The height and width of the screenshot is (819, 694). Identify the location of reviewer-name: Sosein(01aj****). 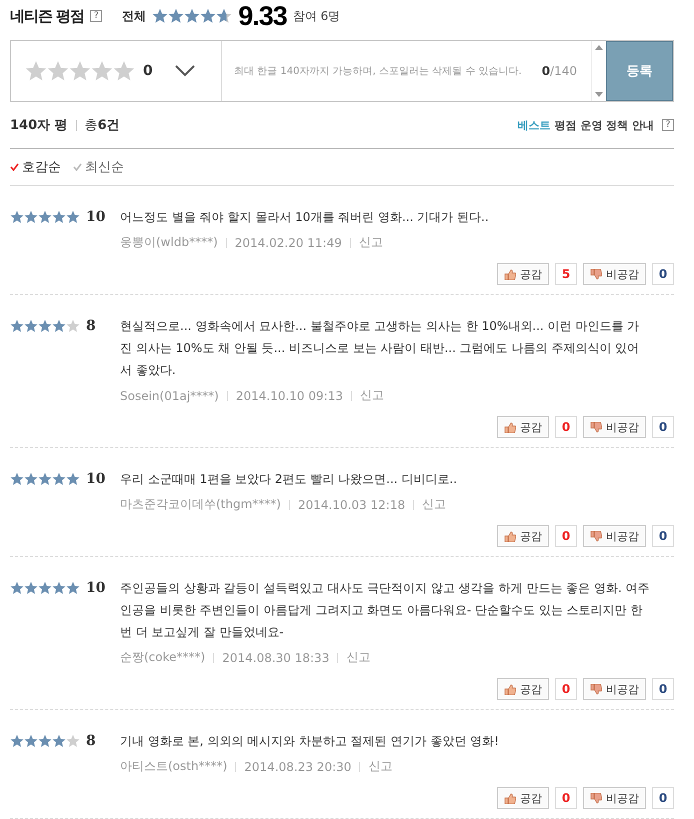
(169, 395).